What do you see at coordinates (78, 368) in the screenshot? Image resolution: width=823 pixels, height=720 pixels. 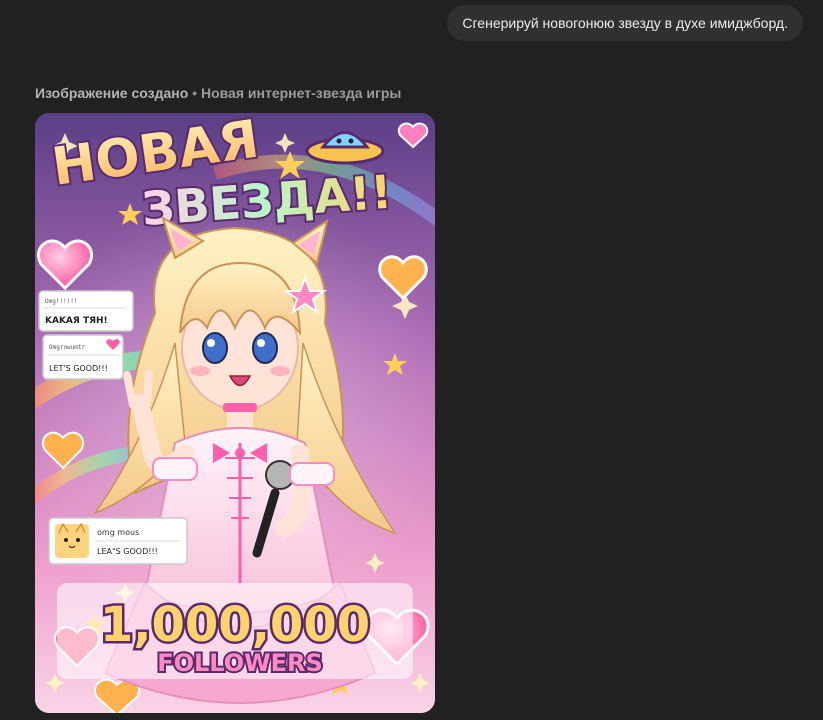 I see `comment2-text: LET'S GOOD!!!` at bounding box center [78, 368].